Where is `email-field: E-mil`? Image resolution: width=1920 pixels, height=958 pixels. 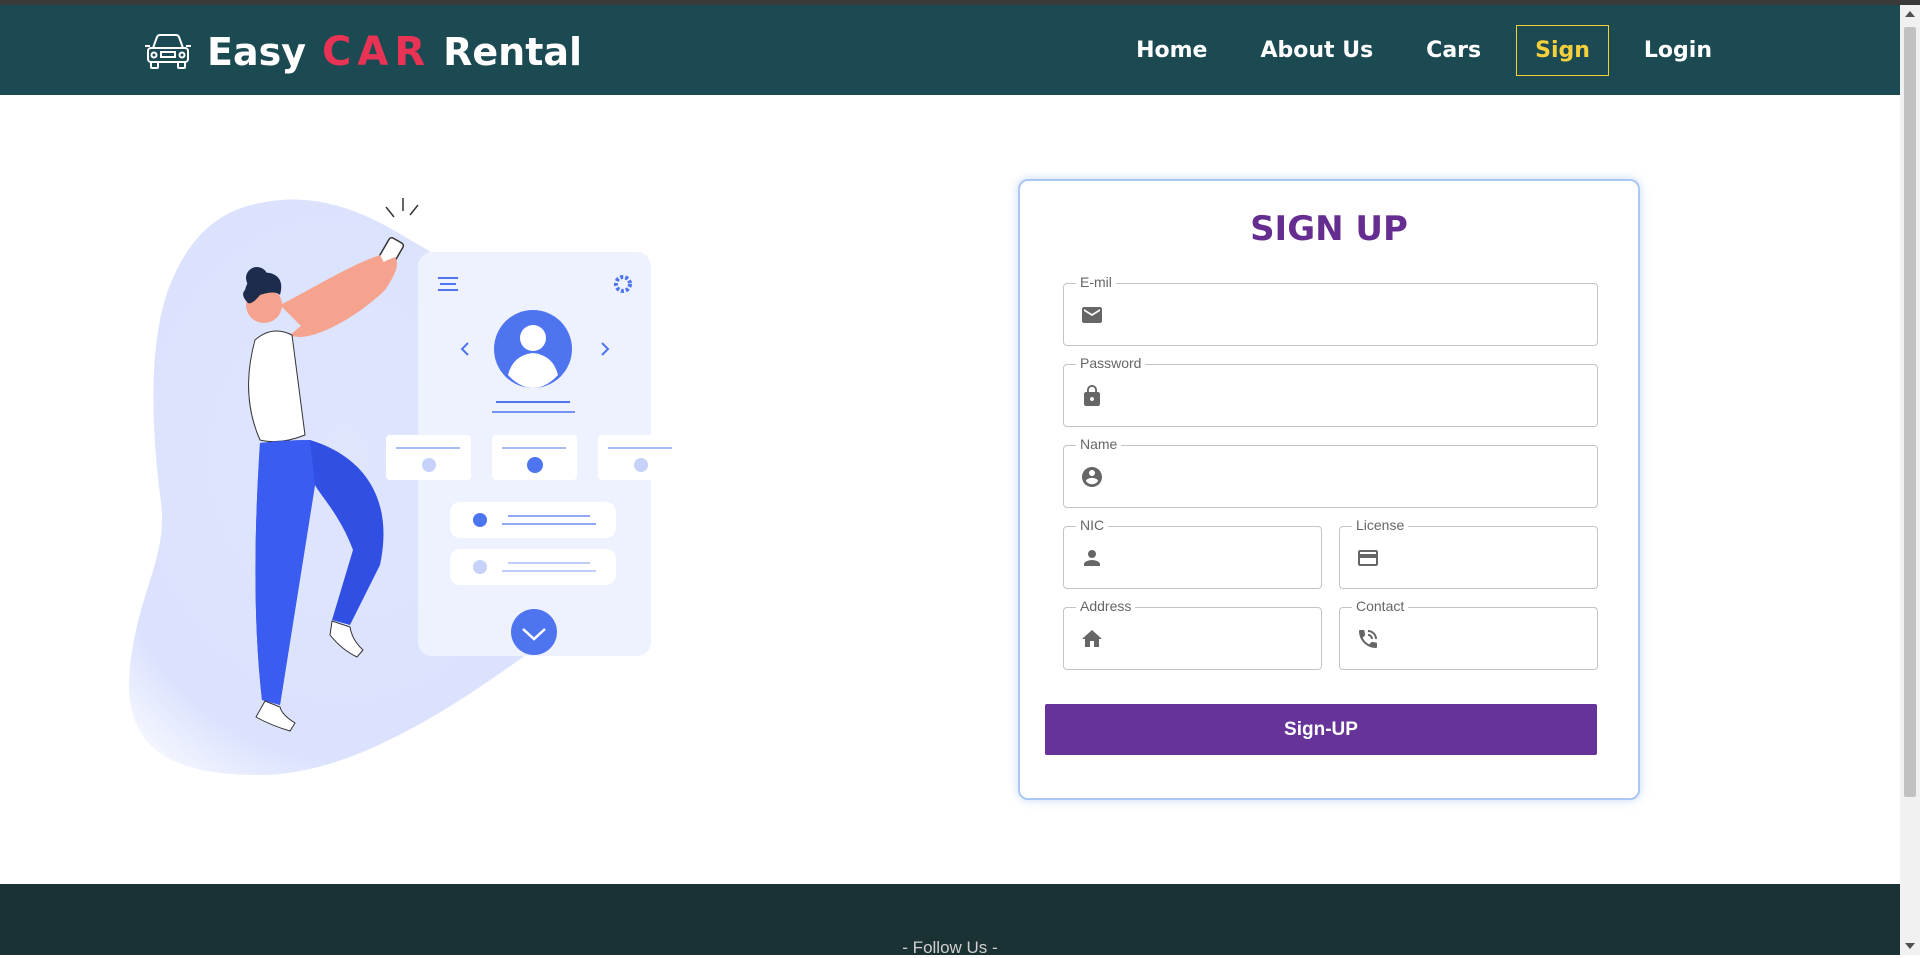 email-field: E-mil is located at coordinates (1330, 310).